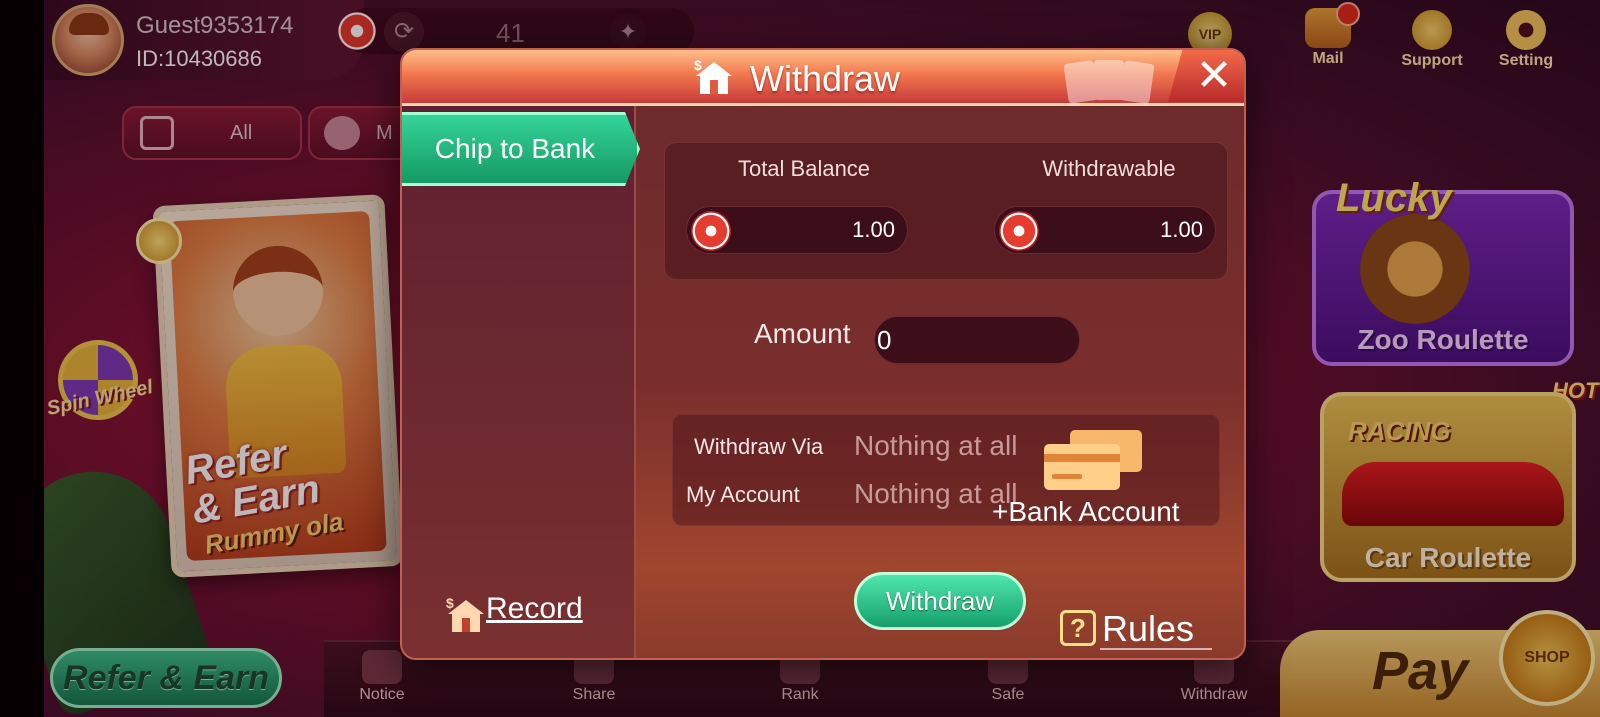 The image size is (1600, 717). What do you see at coordinates (1105, 230) in the screenshot?
I see `withdrawable-field: 1.00` at bounding box center [1105, 230].